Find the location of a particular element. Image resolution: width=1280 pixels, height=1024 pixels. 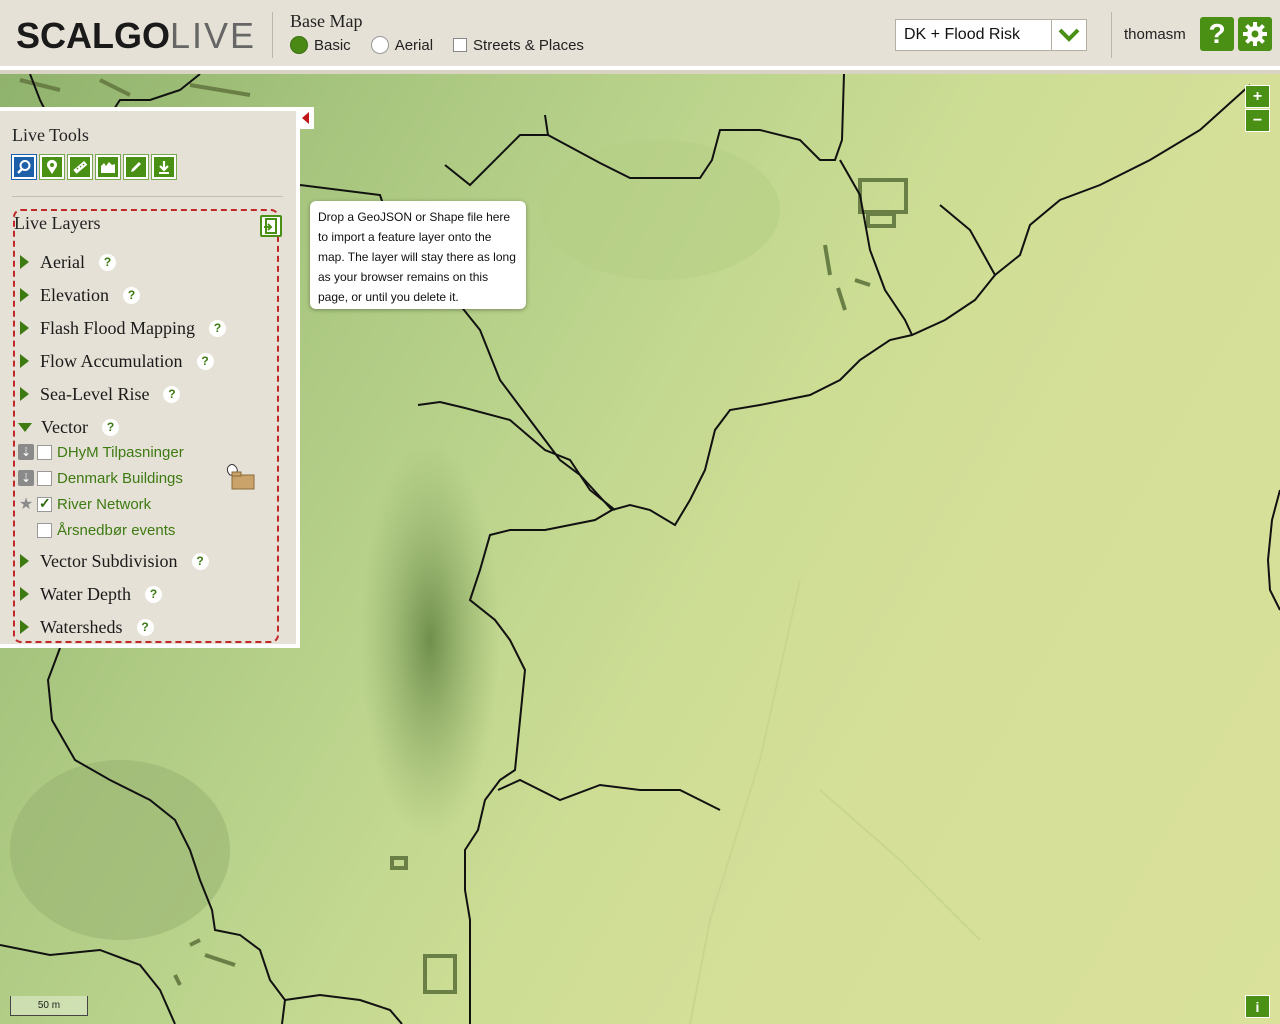

terrain-icon is located at coordinates (108, 167).